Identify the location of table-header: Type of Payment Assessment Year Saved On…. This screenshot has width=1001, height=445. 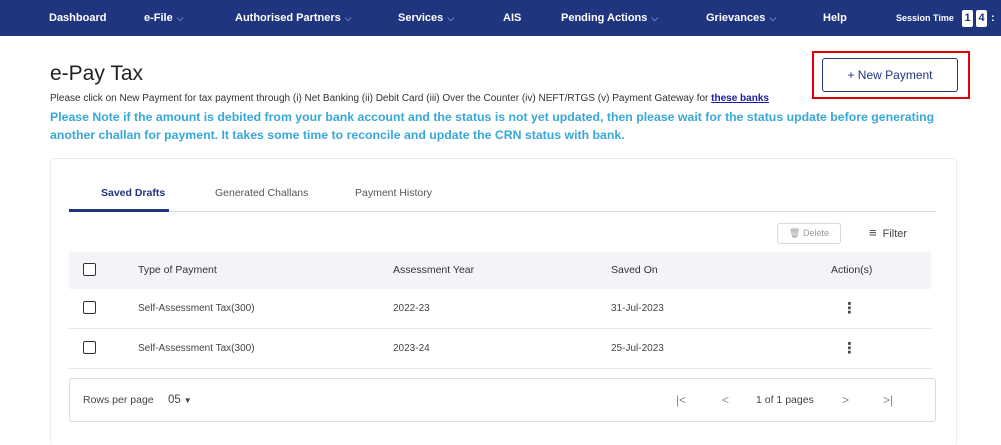
(500, 270).